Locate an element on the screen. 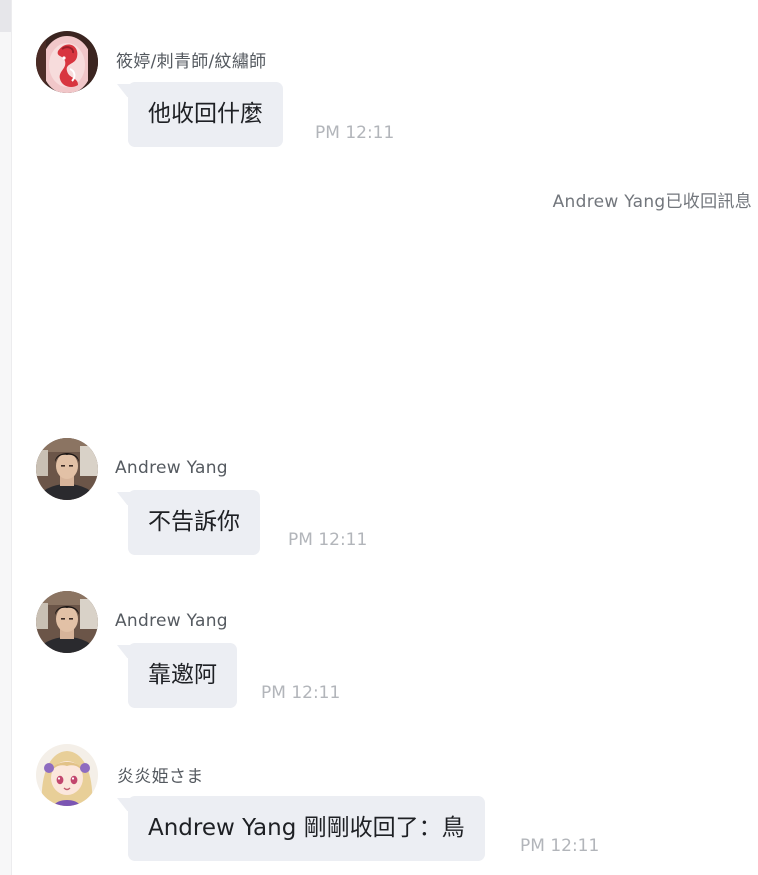 This screenshot has height=875, width=758. sender-name: 筱婷/刺青師/紋繡師 is located at coordinates (191, 62).